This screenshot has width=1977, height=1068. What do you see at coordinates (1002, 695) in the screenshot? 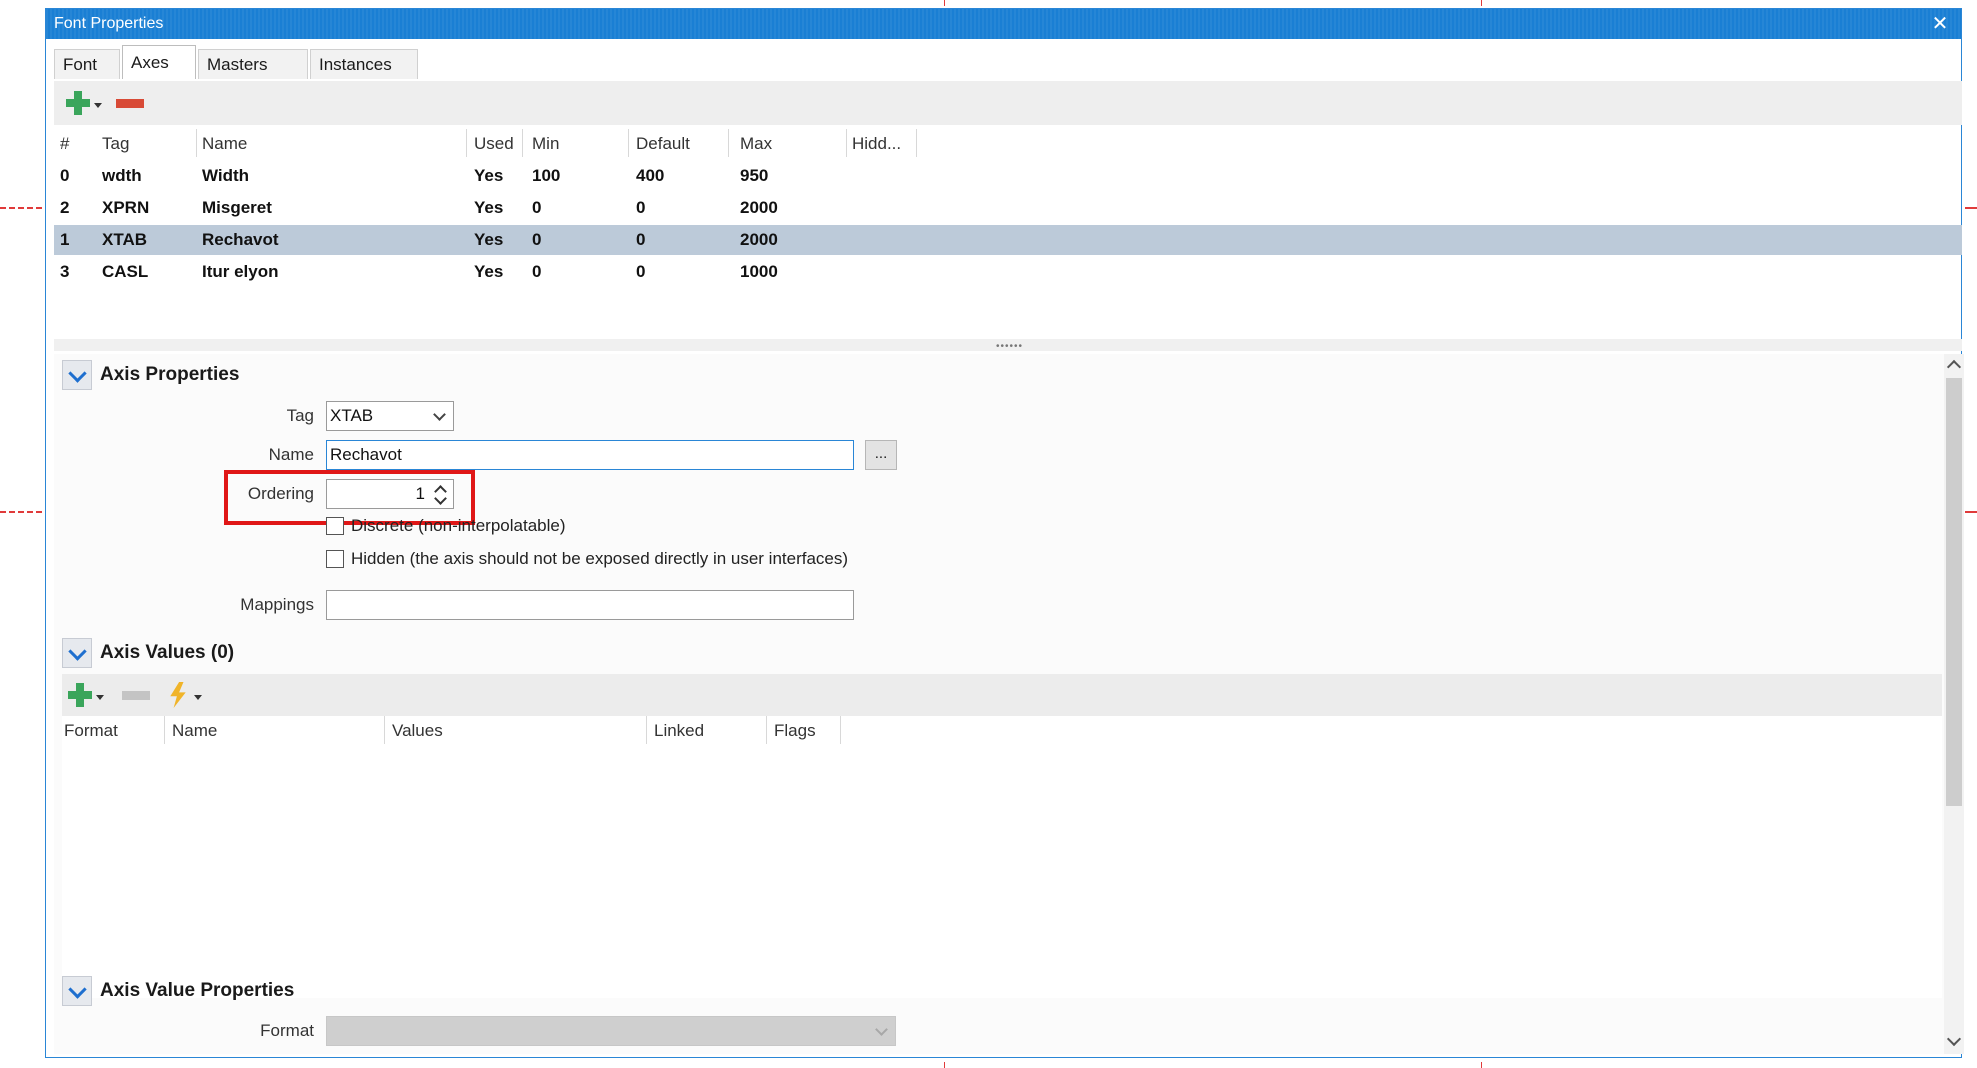
I see `axis-values-toolbar` at bounding box center [1002, 695].